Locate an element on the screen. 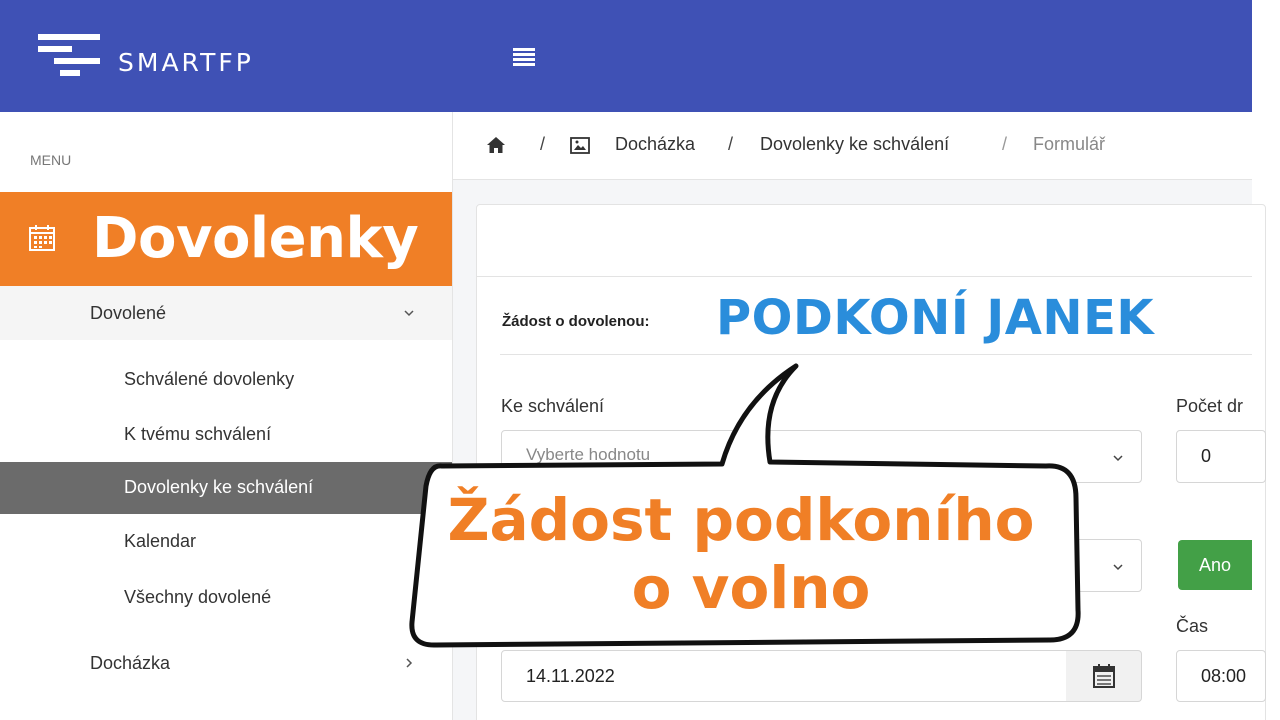  sidebar-item-label: Schválené dovolenky is located at coordinates (209, 379).